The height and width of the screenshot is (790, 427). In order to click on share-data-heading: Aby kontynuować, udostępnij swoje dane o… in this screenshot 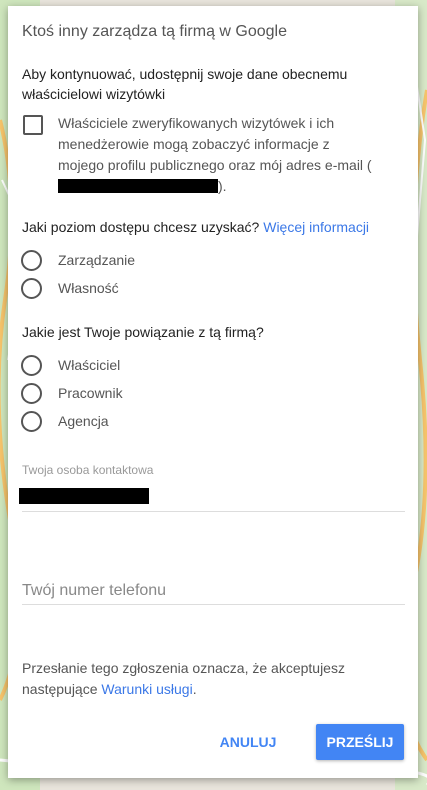, I will do `click(185, 84)`.